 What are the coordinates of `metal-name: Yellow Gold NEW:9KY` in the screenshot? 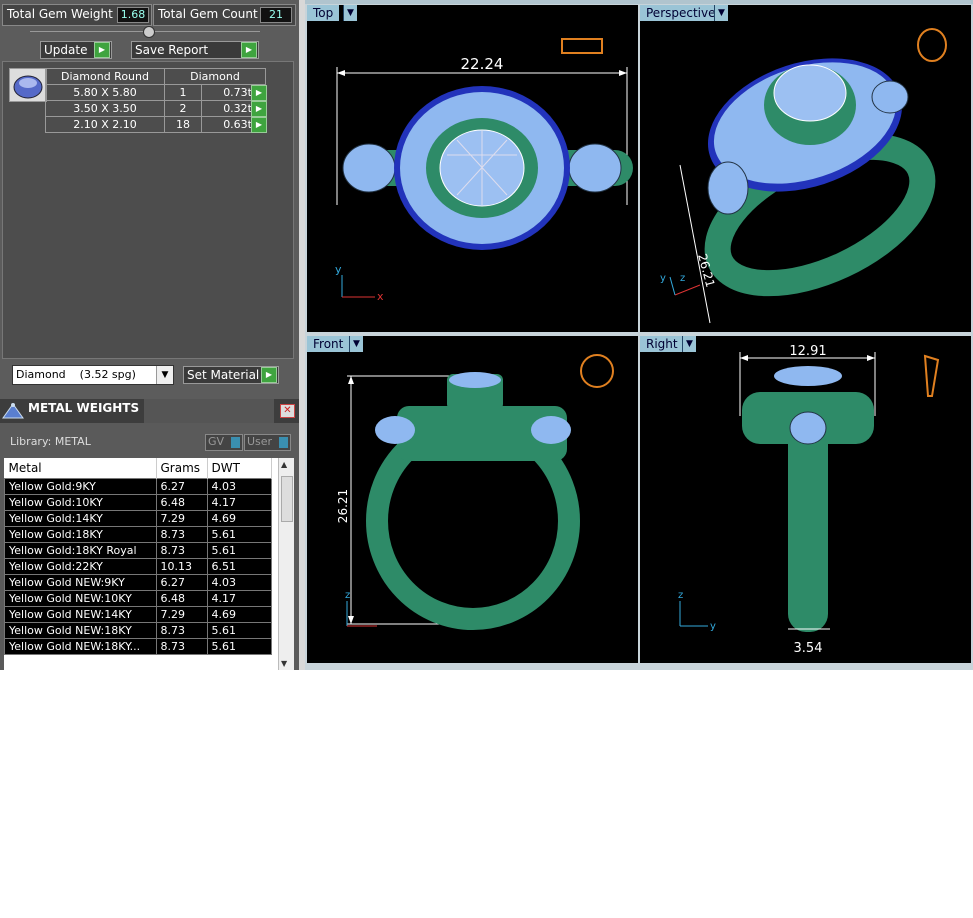 It's located at (80, 582).